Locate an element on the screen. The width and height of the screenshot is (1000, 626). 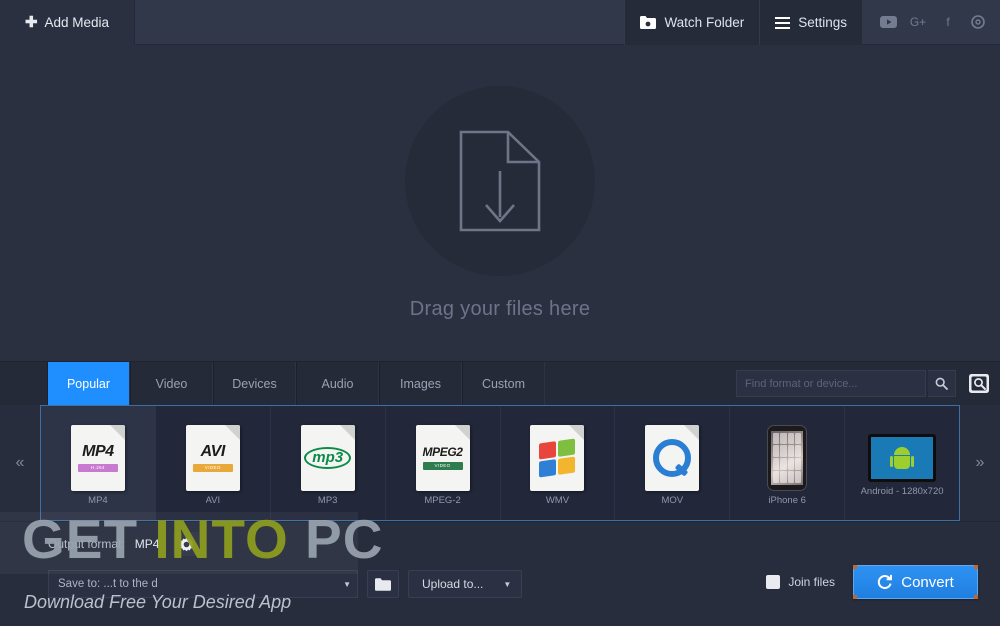
mov-file-icon is located at coordinates (672, 457).